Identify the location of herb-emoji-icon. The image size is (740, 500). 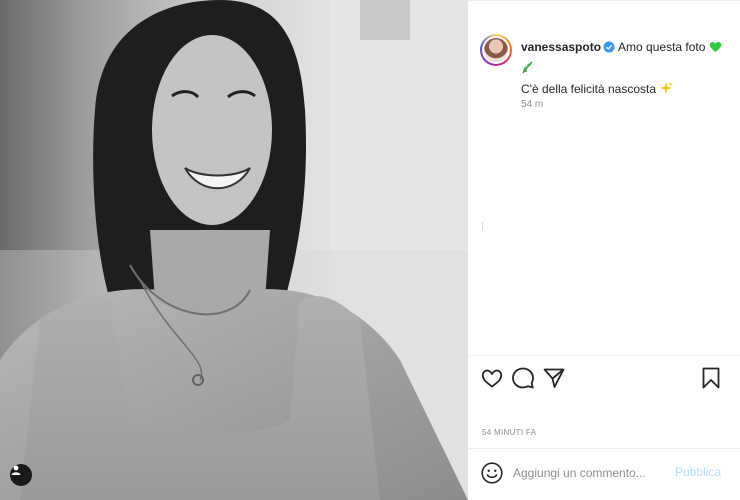
(527, 70).